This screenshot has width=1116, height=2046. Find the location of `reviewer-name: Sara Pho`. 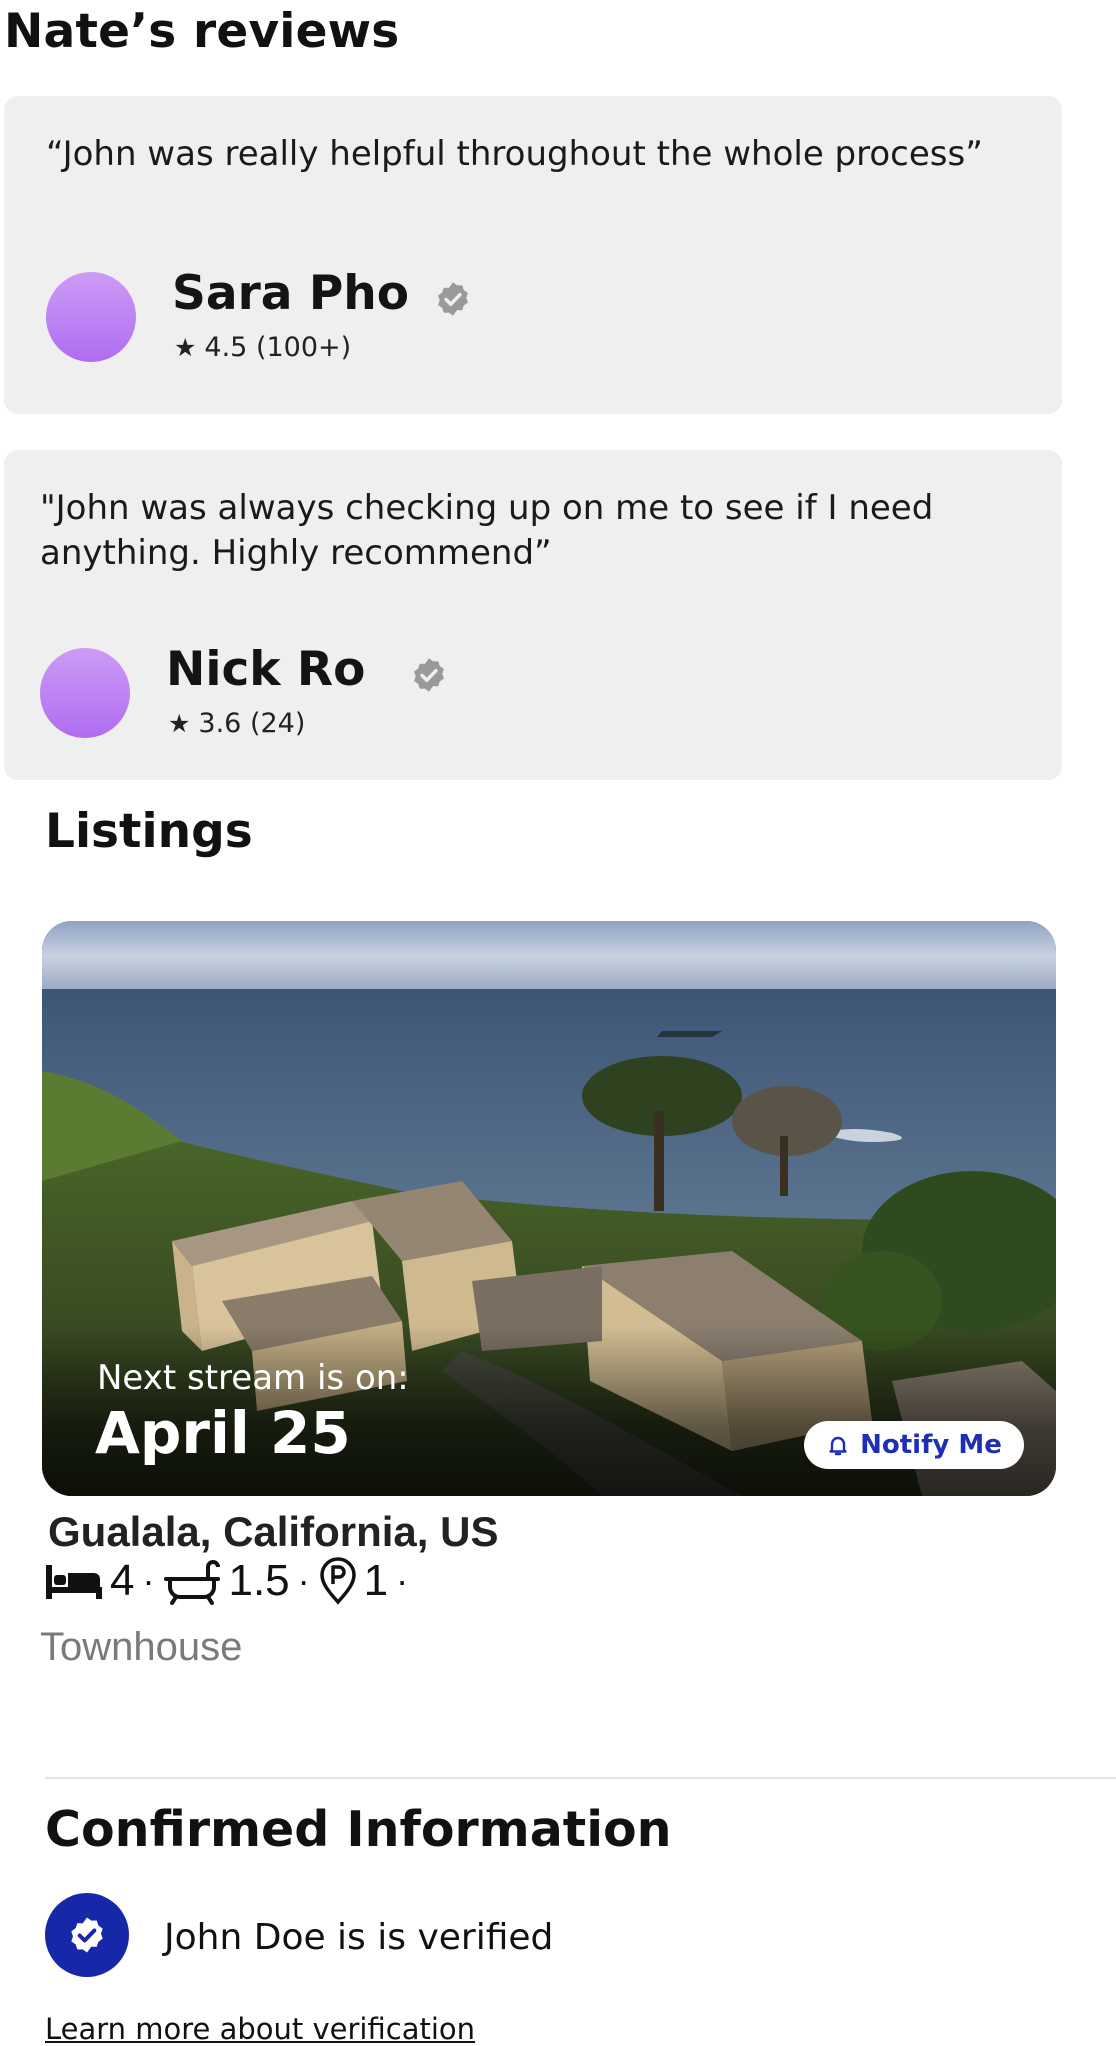

reviewer-name: Sara Pho is located at coordinates (290, 293).